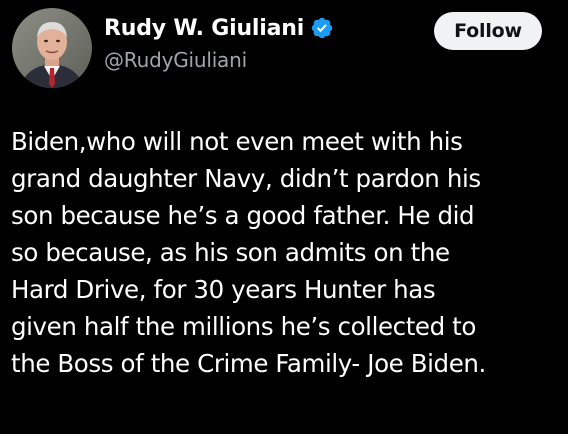  Describe the element at coordinates (248, 363) in the screenshot. I see `tweet-text-line: the Boss of the Crime Family- Joe Biden.` at that location.